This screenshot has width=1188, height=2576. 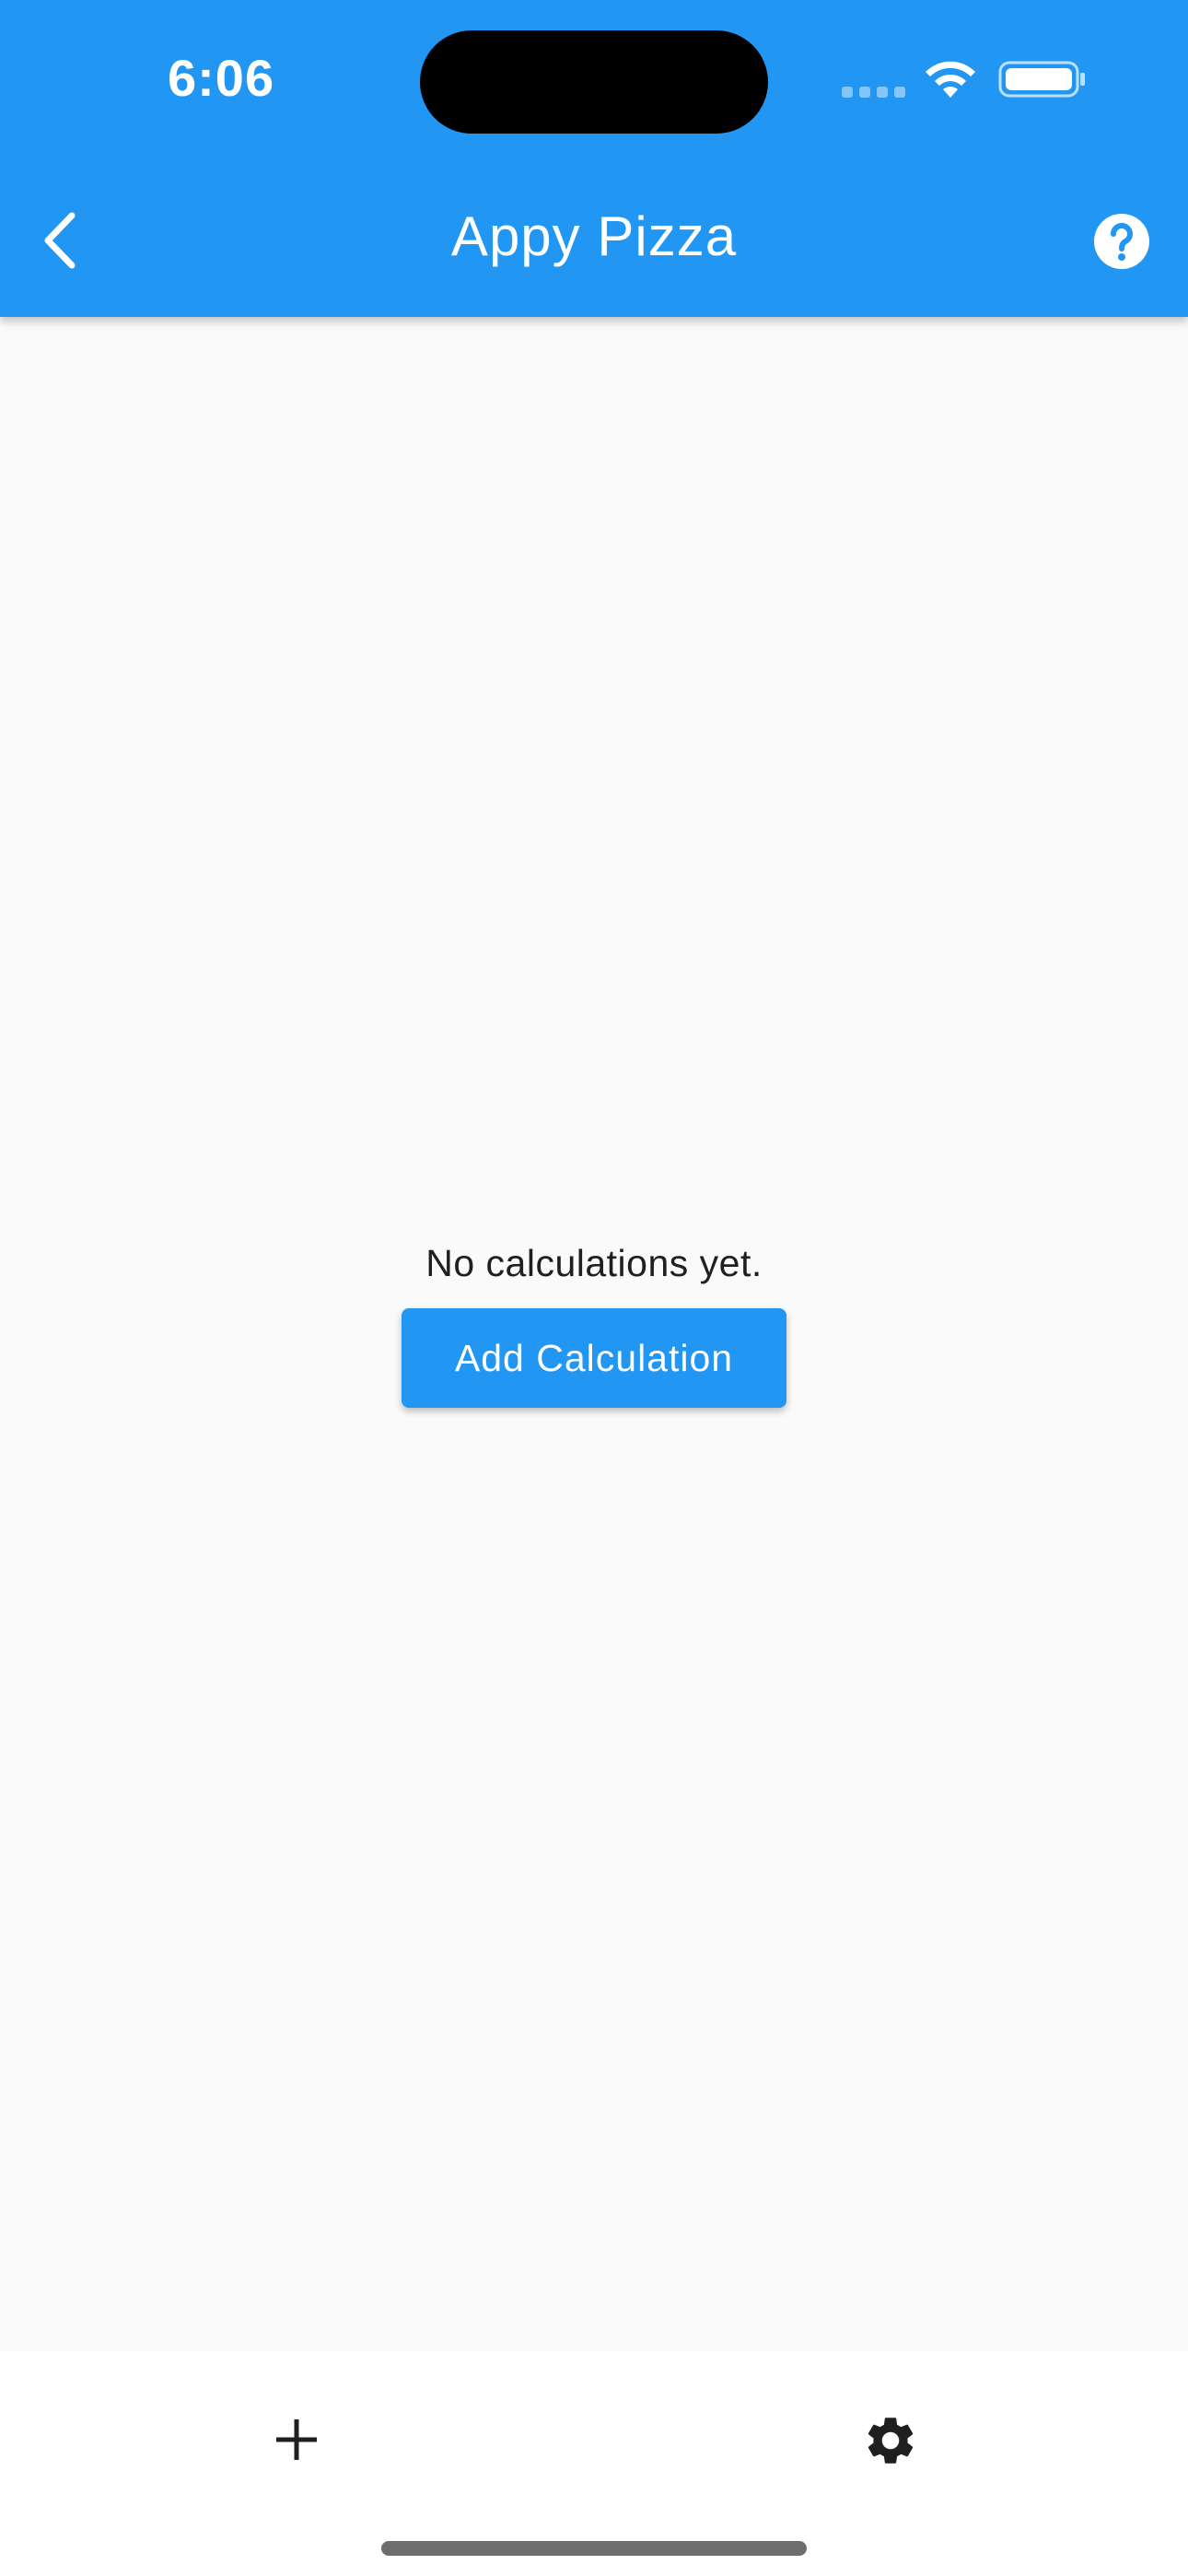 I want to click on gear-icon, so click(x=890, y=2440).